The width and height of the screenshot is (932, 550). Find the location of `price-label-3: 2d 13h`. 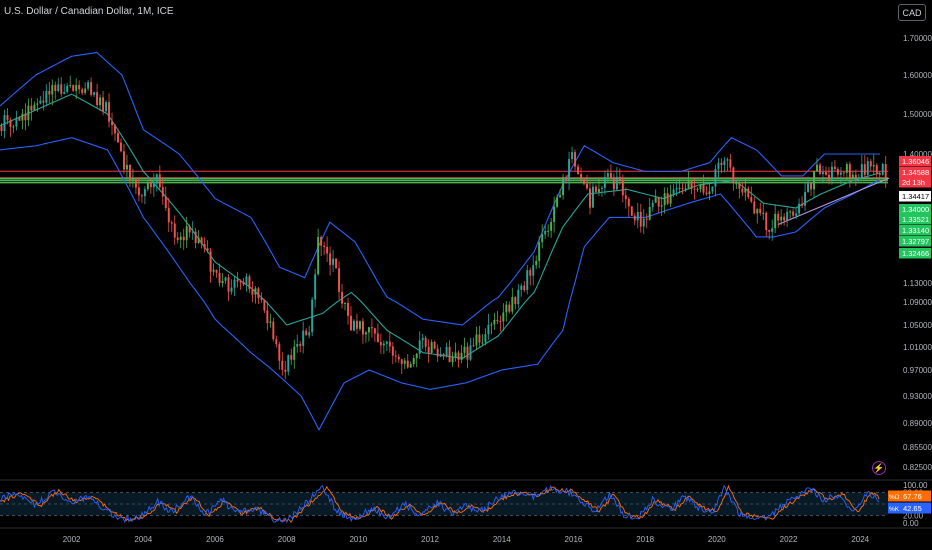

price-label-3: 2d 13h is located at coordinates (913, 182).